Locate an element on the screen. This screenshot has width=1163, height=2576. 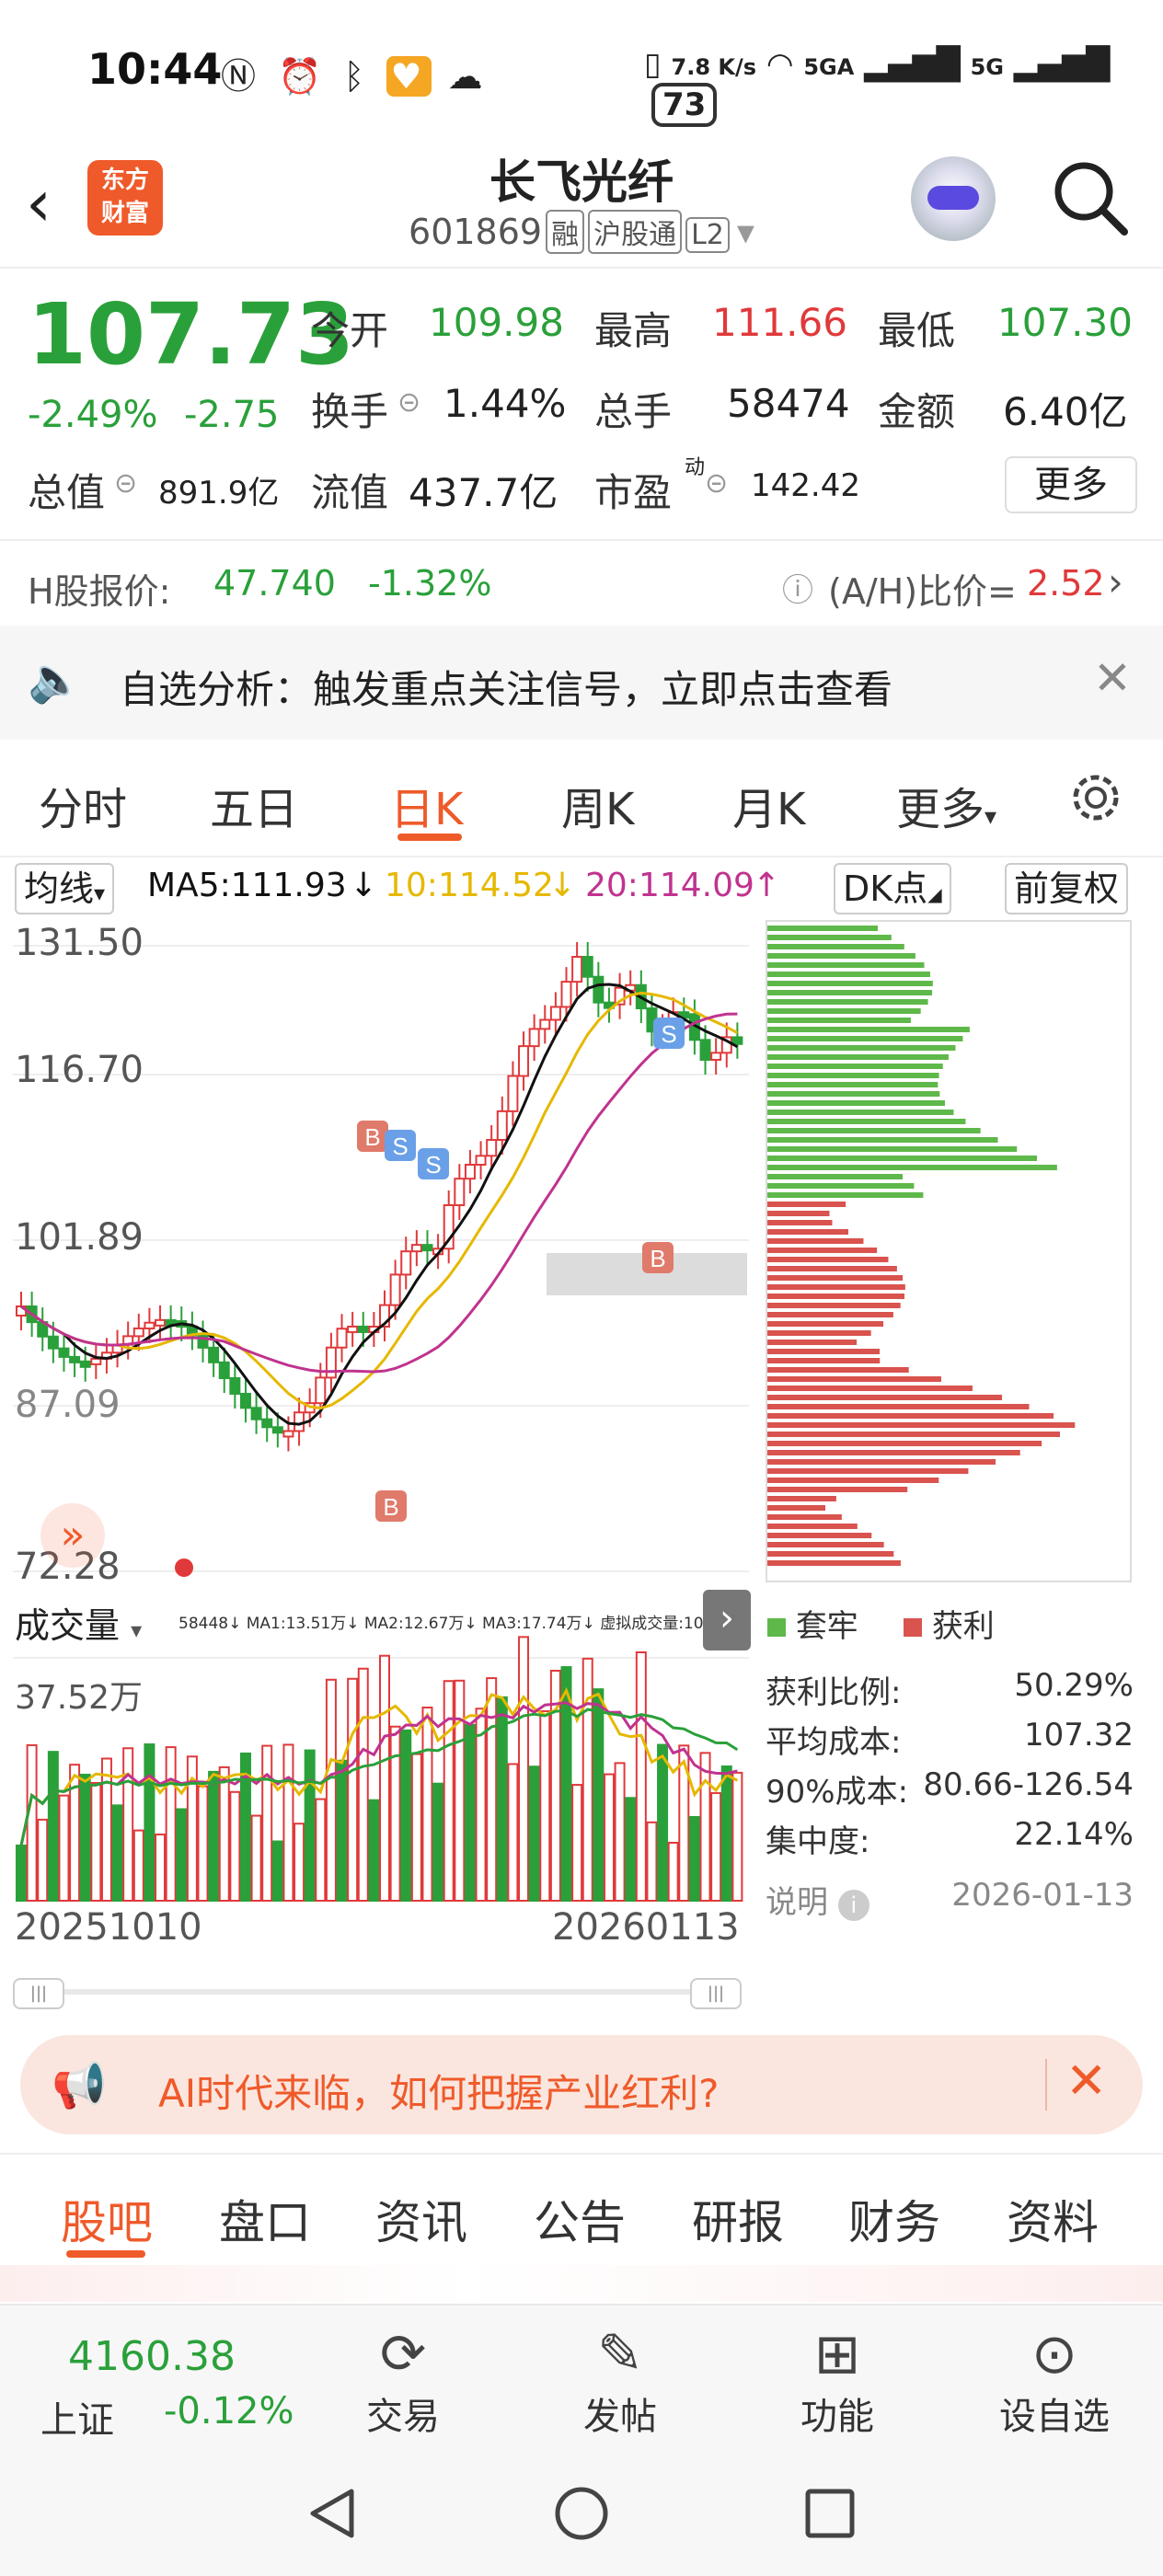
settings-gear-icon is located at coordinates (1096, 803).